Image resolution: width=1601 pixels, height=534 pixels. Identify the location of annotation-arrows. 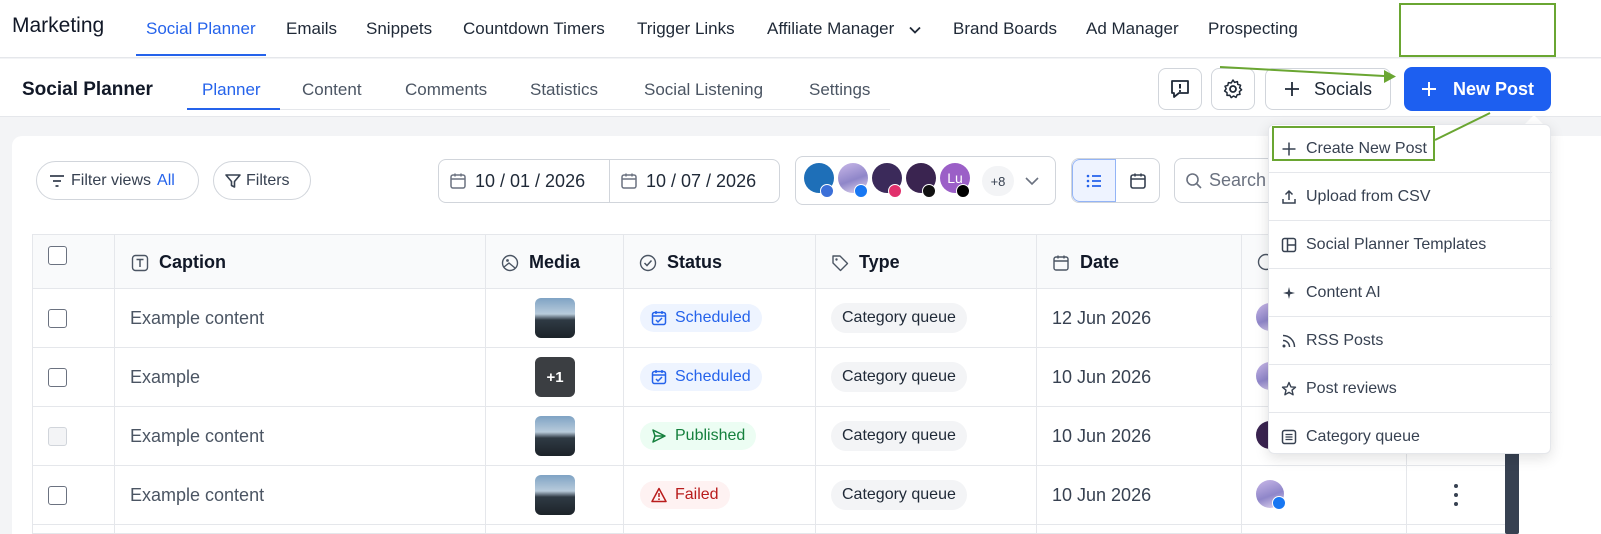
(1355, 103).